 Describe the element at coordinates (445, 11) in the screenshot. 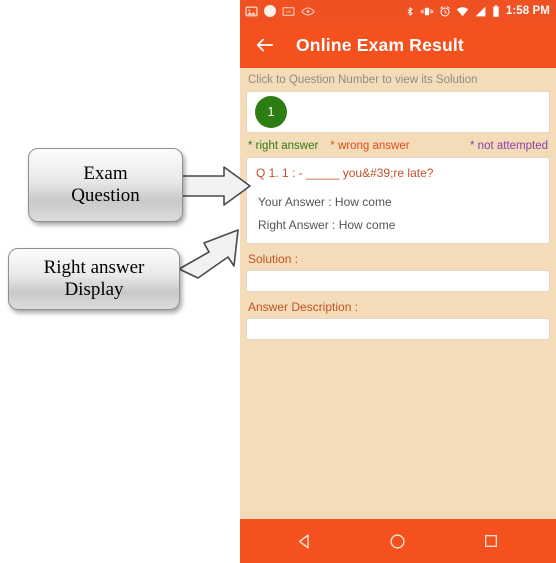

I see `alarm-icon` at that location.